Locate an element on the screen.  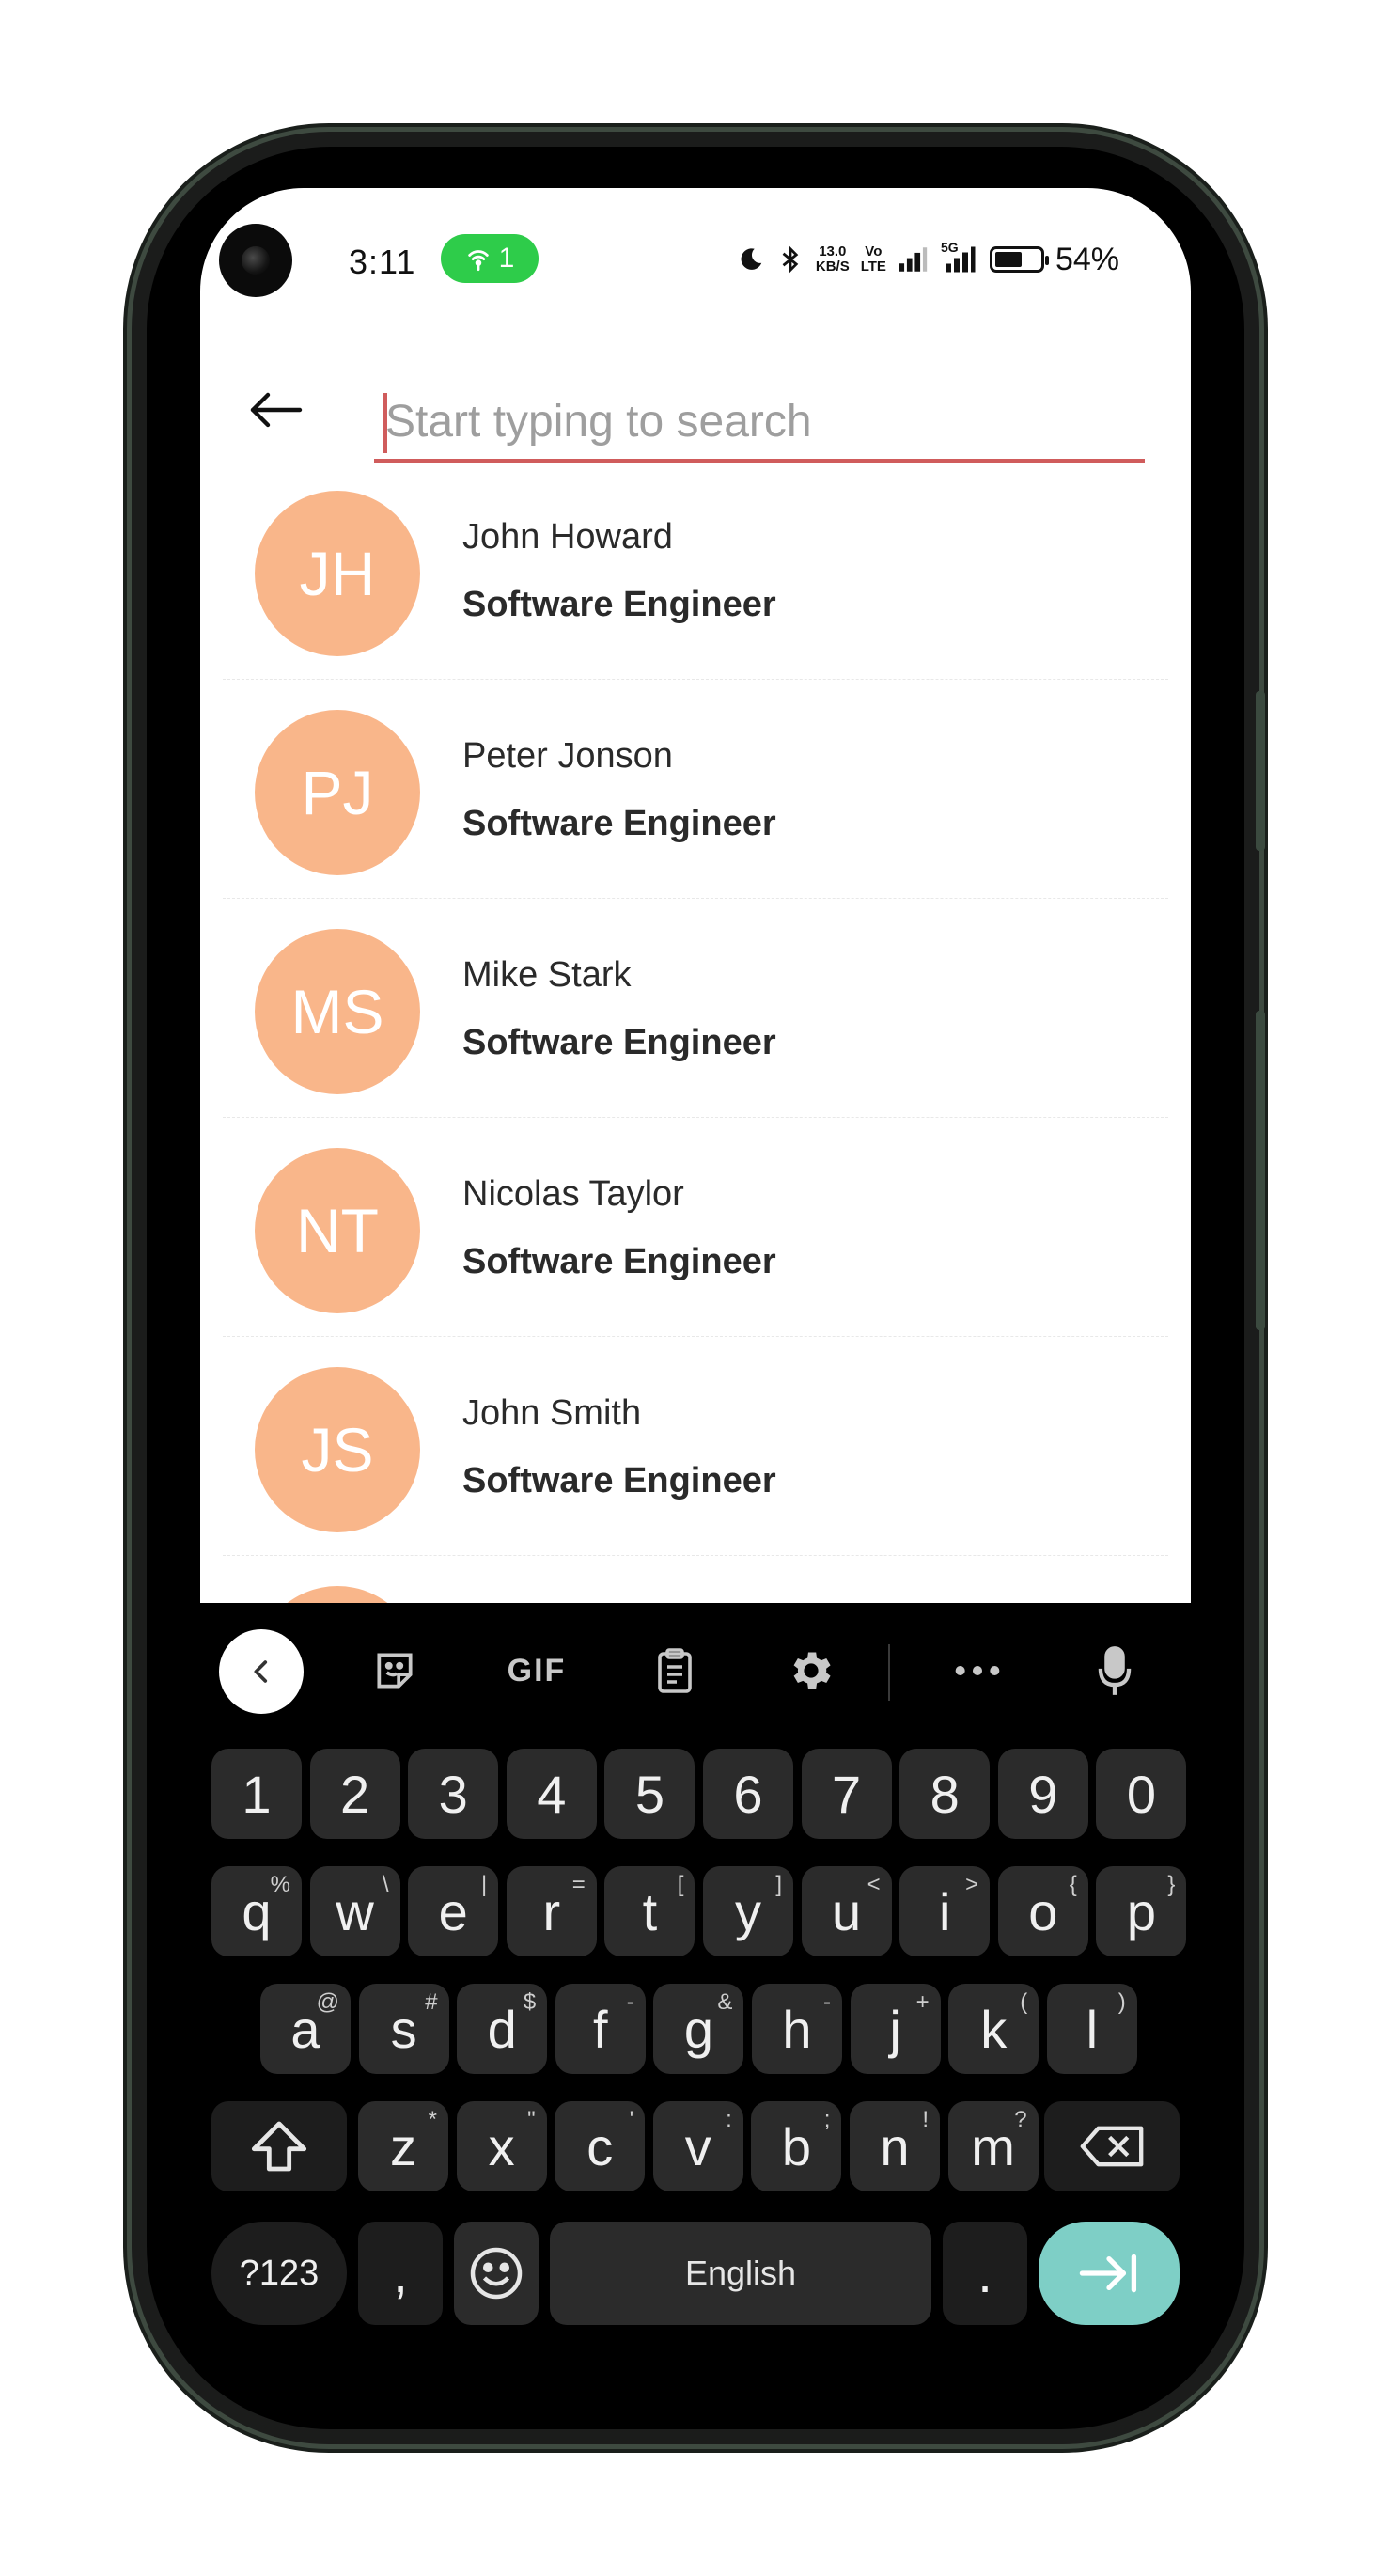
collapse-toolbar-button is located at coordinates (261, 1672).